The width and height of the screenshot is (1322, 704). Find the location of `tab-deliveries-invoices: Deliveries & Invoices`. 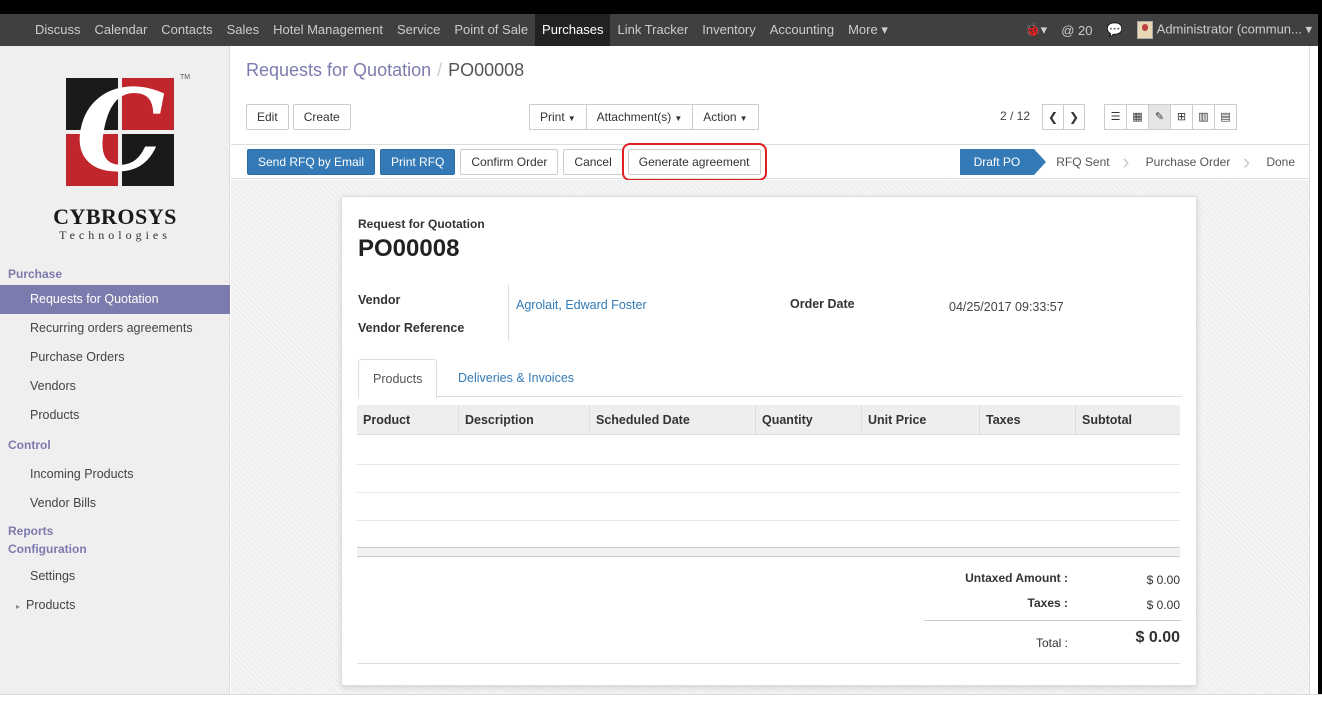

tab-deliveries-invoices: Deliveries & Invoices is located at coordinates (516, 378).